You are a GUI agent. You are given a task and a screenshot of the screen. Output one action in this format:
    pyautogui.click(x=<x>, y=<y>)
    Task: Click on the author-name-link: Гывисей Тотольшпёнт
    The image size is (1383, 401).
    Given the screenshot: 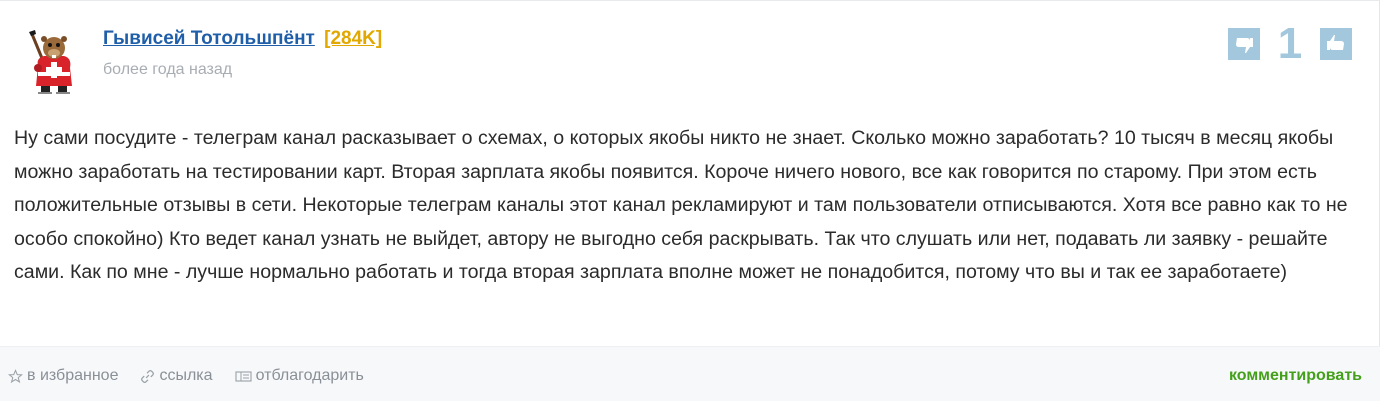 What is the action you would take?
    pyautogui.click(x=209, y=38)
    